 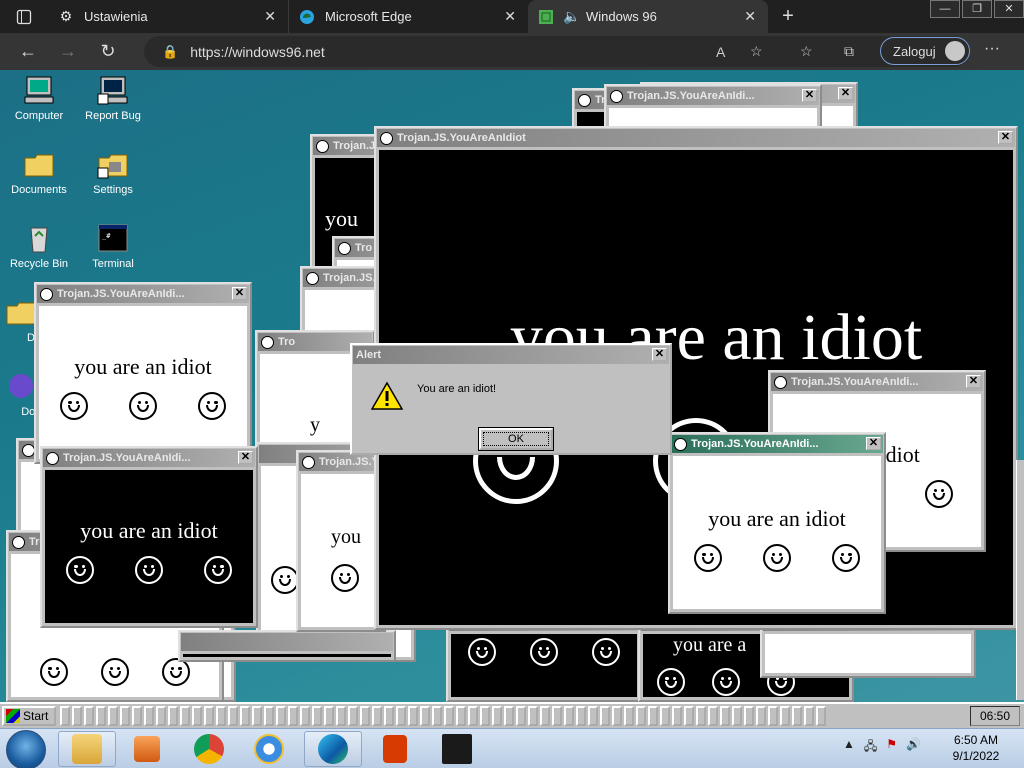 What do you see at coordinates (913, 747) in the screenshot?
I see `volume-icon: 🔊` at bounding box center [913, 747].